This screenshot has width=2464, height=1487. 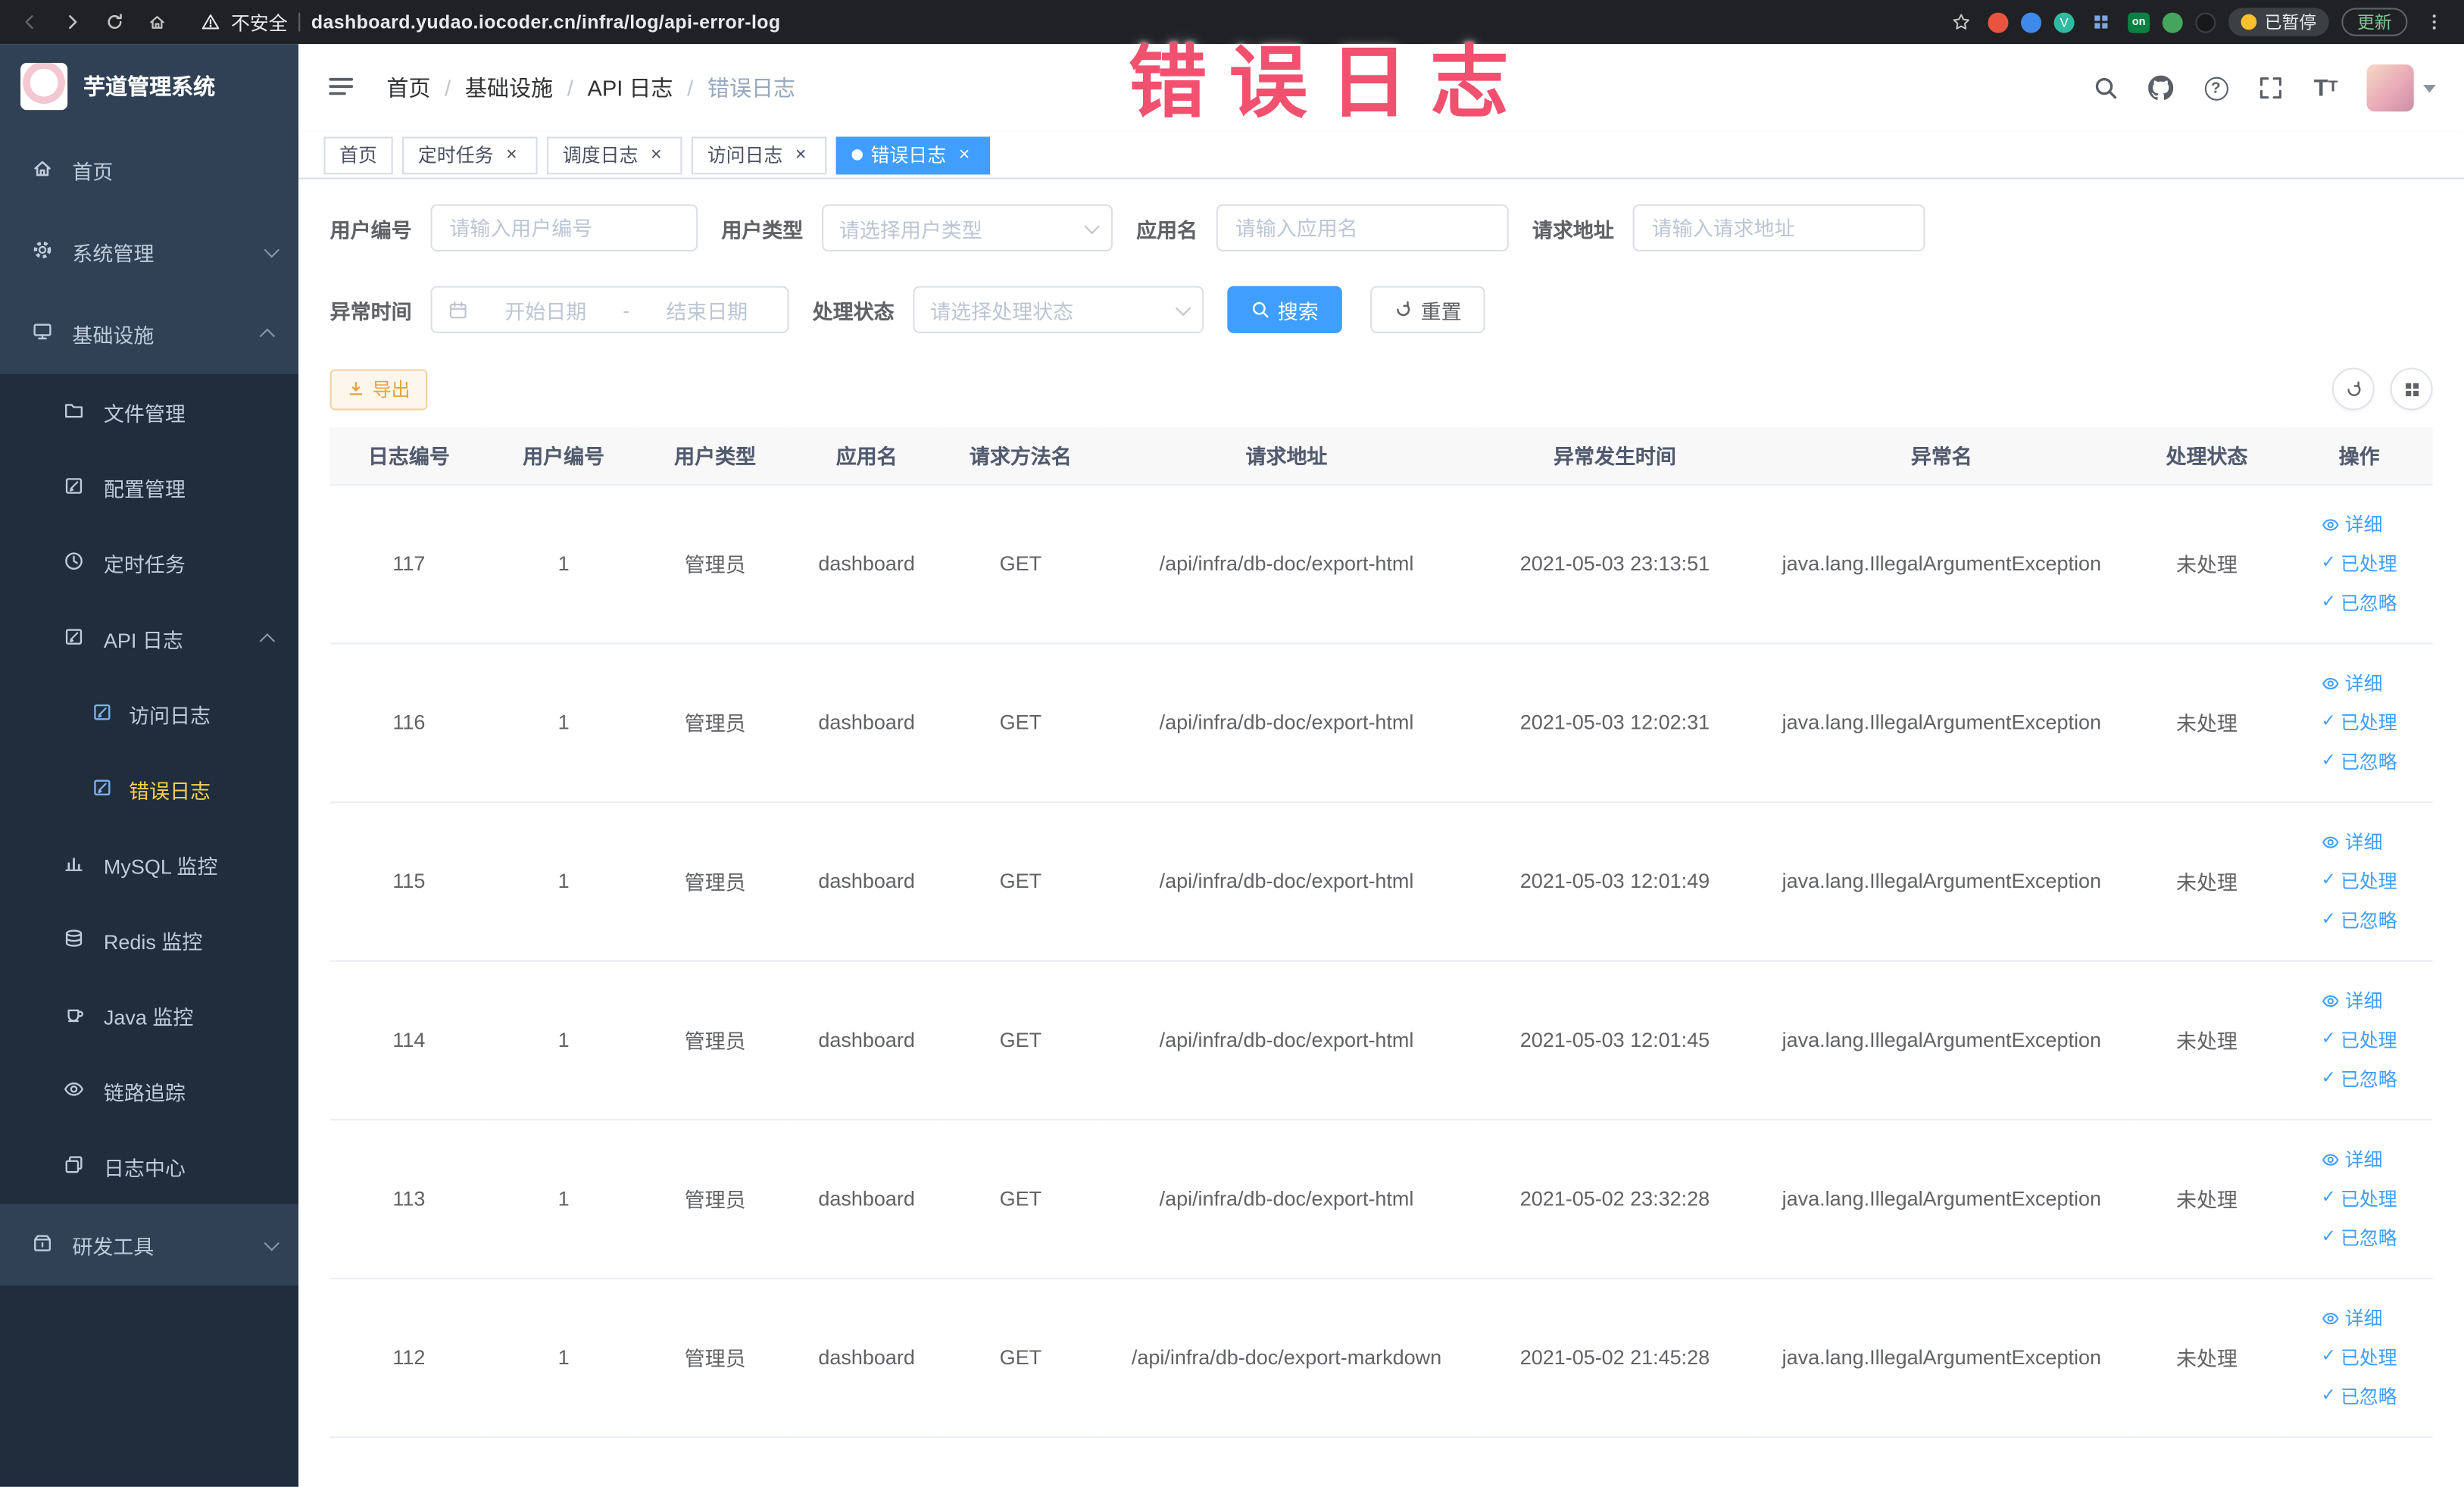 I want to click on breadcrumb-item: 基础设施, so click(x=509, y=87).